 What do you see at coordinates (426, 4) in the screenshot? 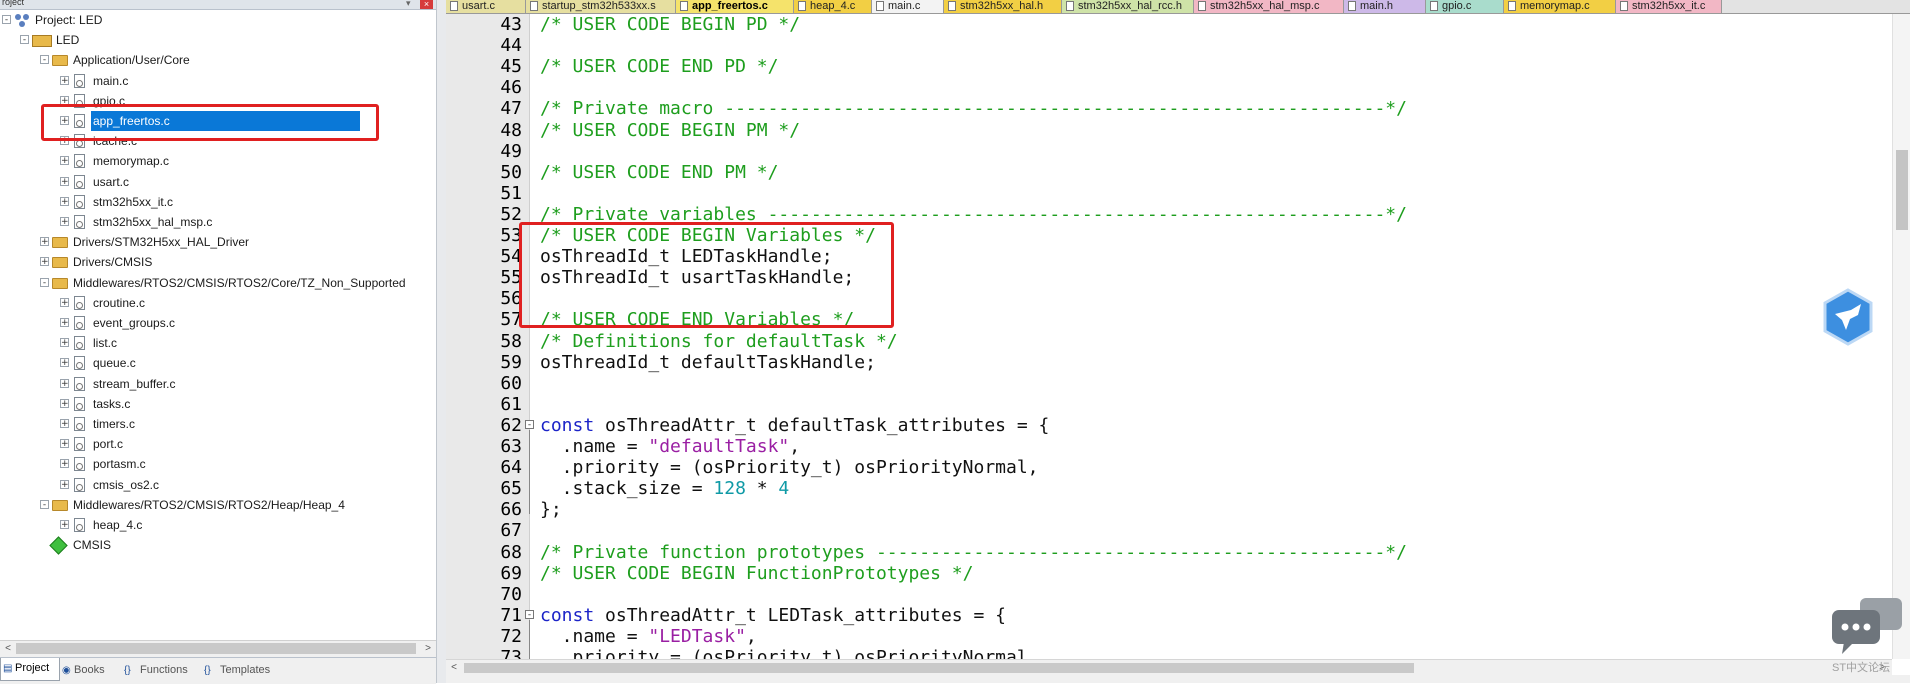
I see `close-panel-button: ×` at bounding box center [426, 4].